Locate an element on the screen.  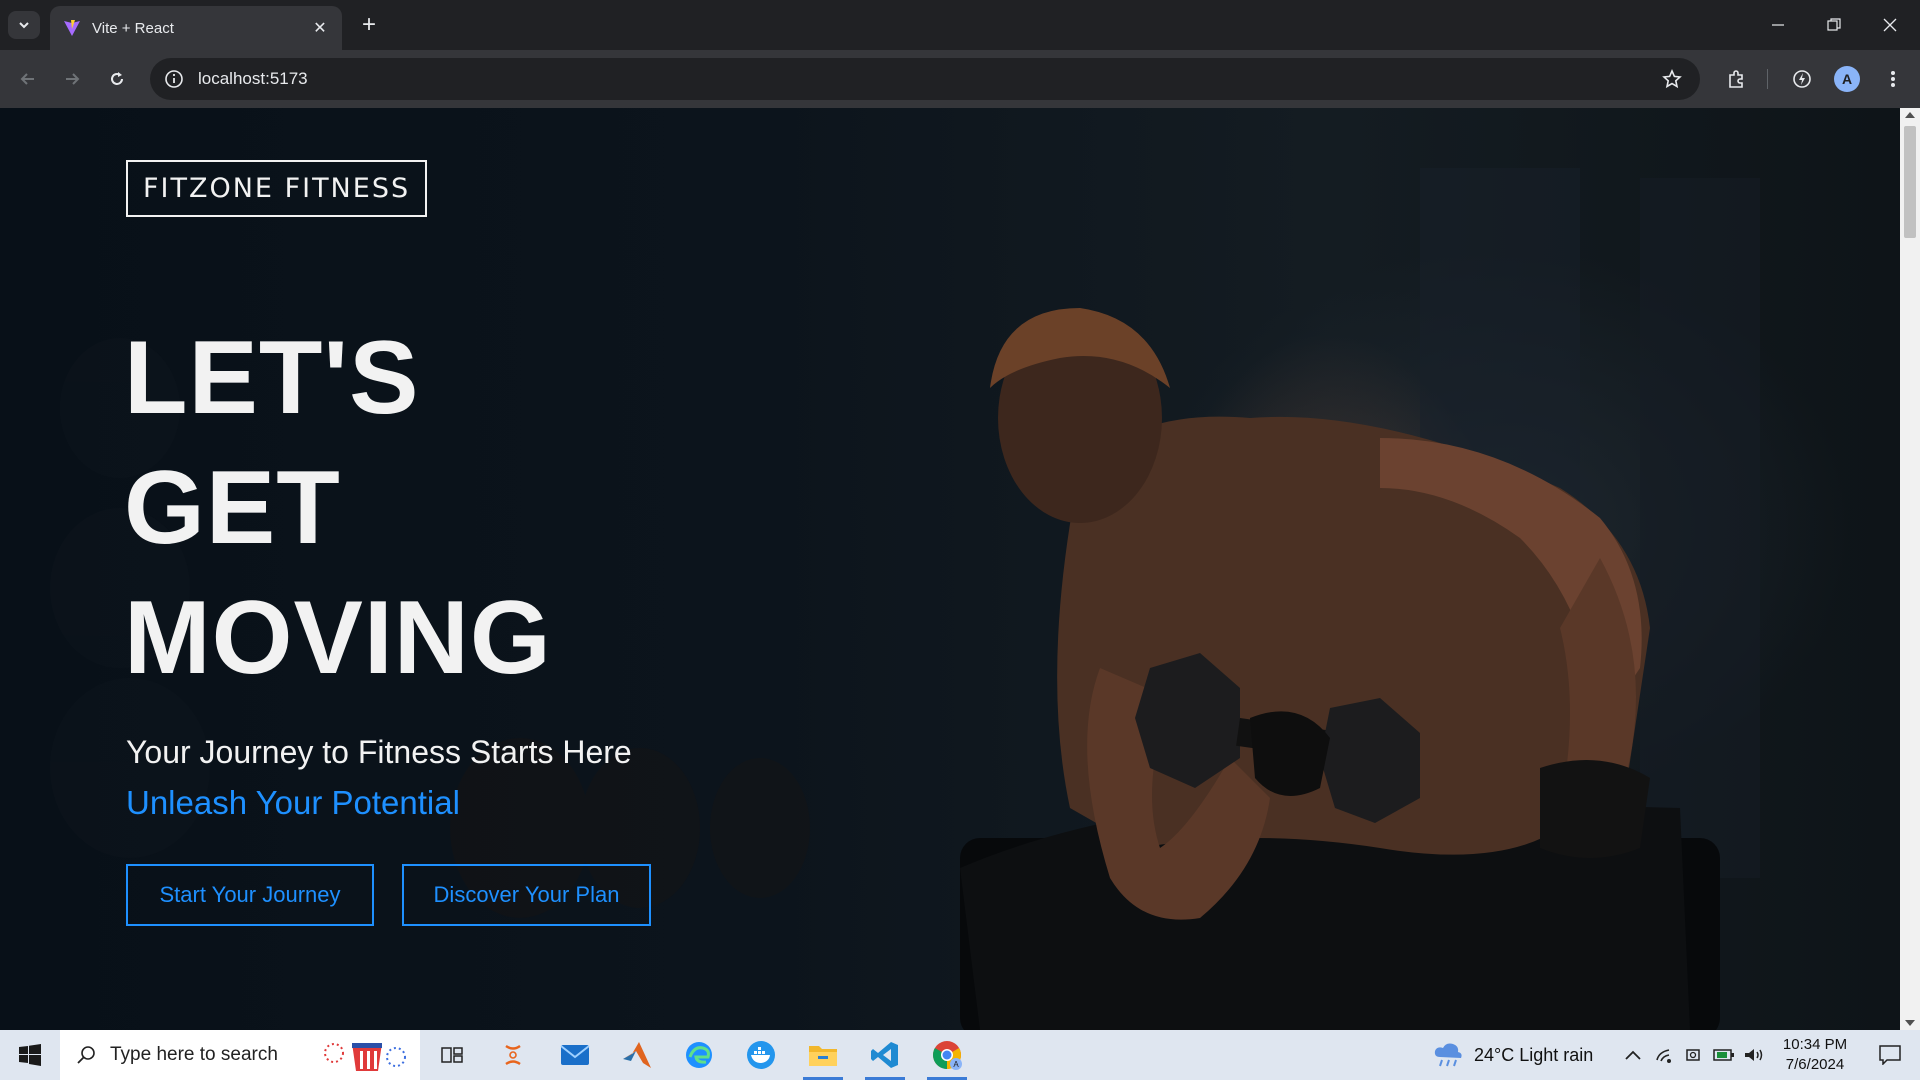
clock-date: 7/6/2024 is located at coordinates (1815, 1064).